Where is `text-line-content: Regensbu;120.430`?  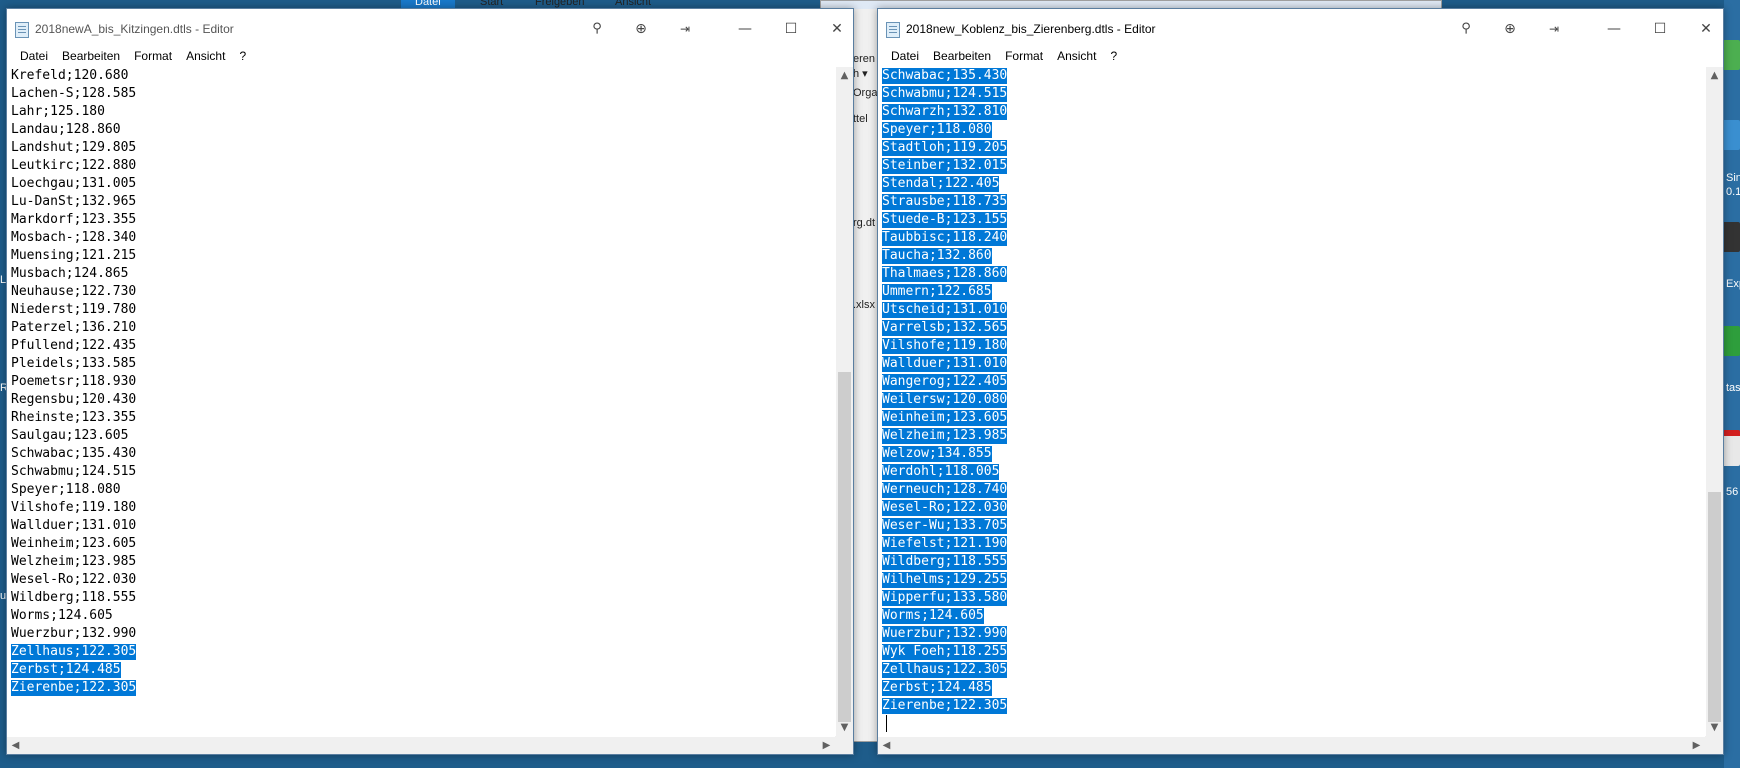
text-line-content: Regensbu;120.430 is located at coordinates (74, 399).